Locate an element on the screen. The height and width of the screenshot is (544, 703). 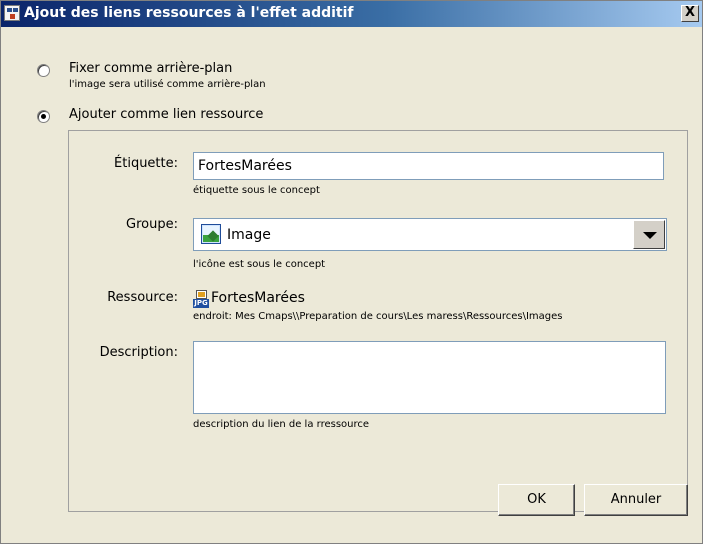
group-selected-value: Image is located at coordinates (249, 235).